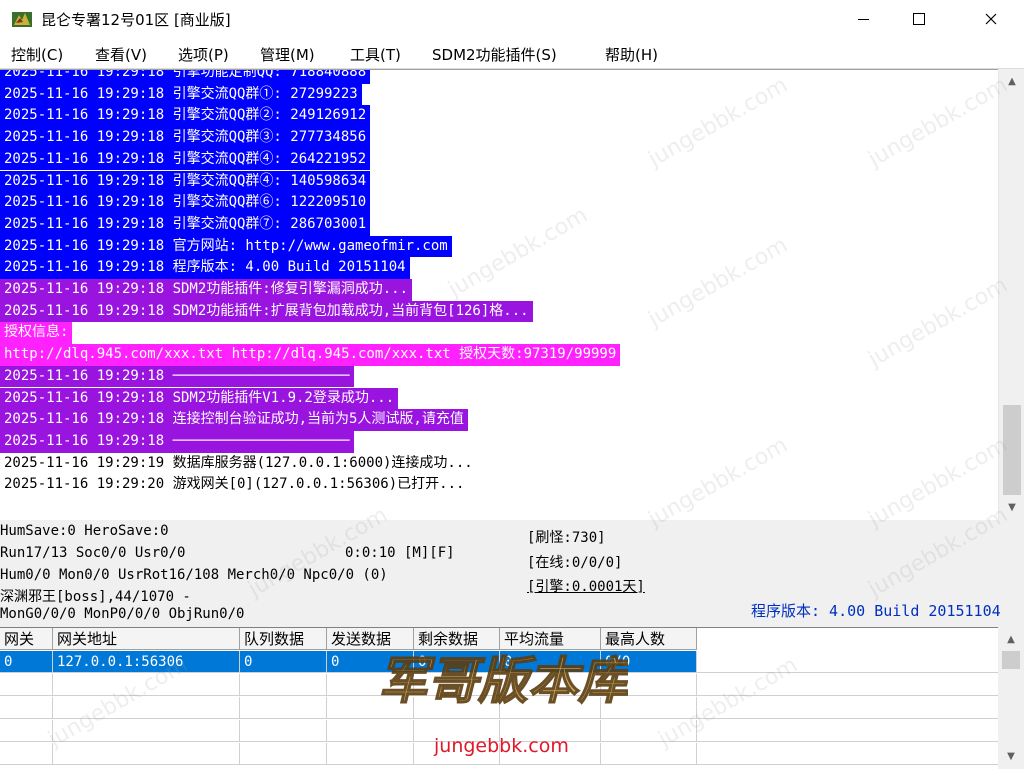 Image resolution: width=1024 pixels, height=769 pixels. What do you see at coordinates (185, 181) in the screenshot?
I see `log-line: 2025-11-16 19:29:18 引擎交流QQ群④: 140598634` at bounding box center [185, 181].